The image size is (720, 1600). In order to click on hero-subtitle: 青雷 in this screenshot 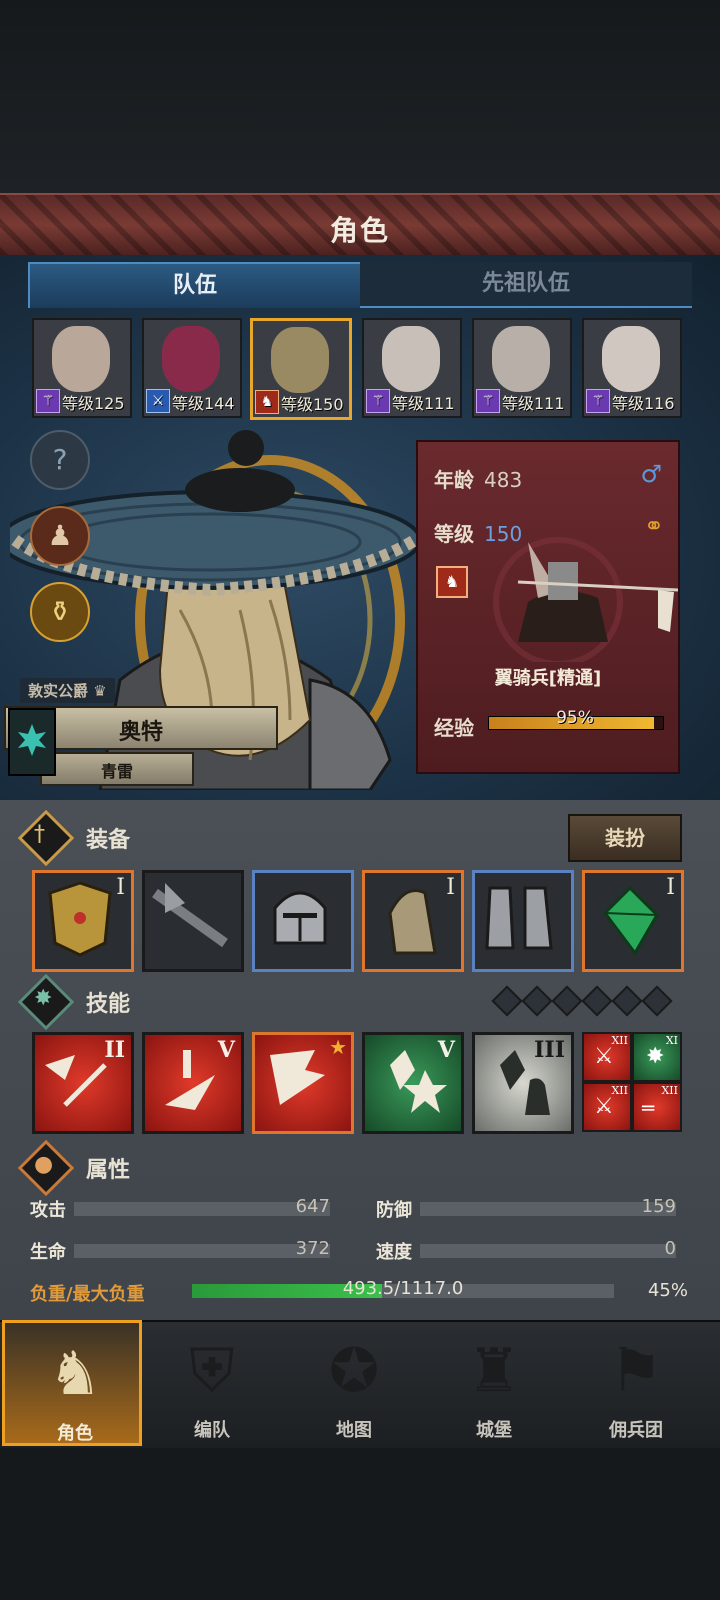, I will do `click(116, 771)`.